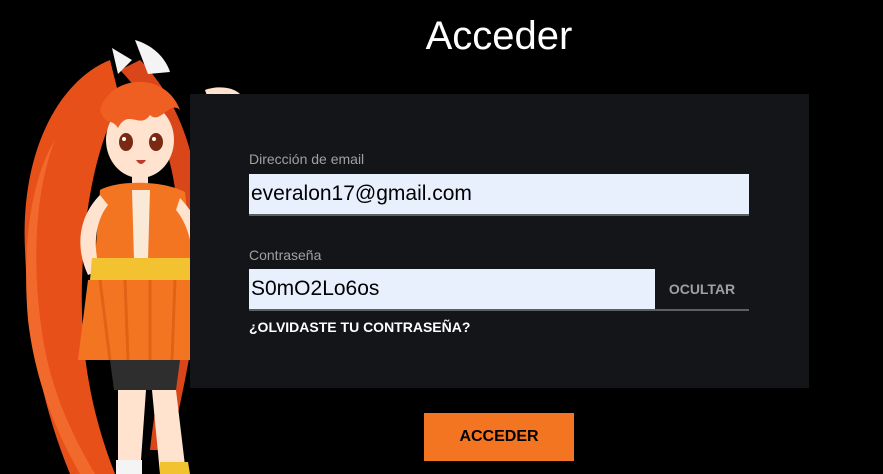 The image size is (883, 474). What do you see at coordinates (359, 327) in the screenshot?
I see `forgot-password-link: ¿OLVIDASTE TU CONTRASEÑA?` at bounding box center [359, 327].